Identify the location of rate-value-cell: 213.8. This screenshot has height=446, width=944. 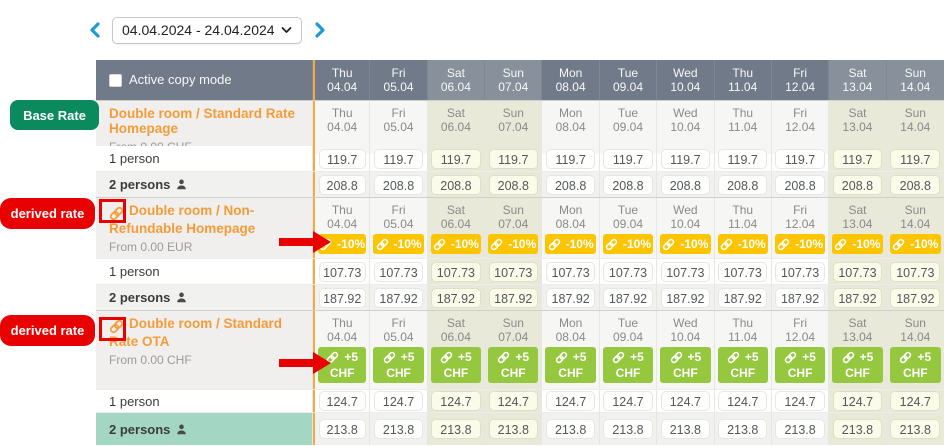
(628, 429).